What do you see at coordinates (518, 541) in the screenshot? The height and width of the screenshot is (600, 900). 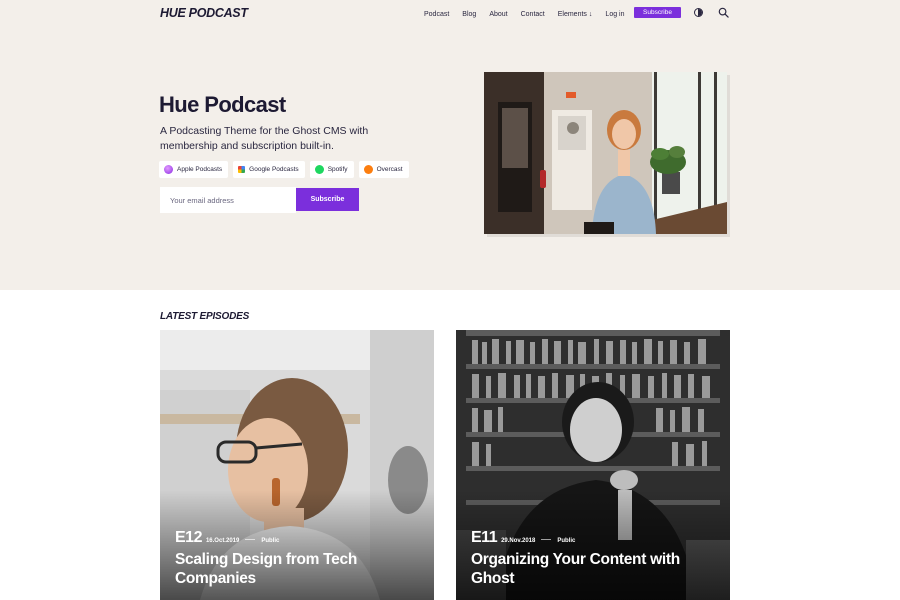 I see `episode-date: 29.Nov.2018` at bounding box center [518, 541].